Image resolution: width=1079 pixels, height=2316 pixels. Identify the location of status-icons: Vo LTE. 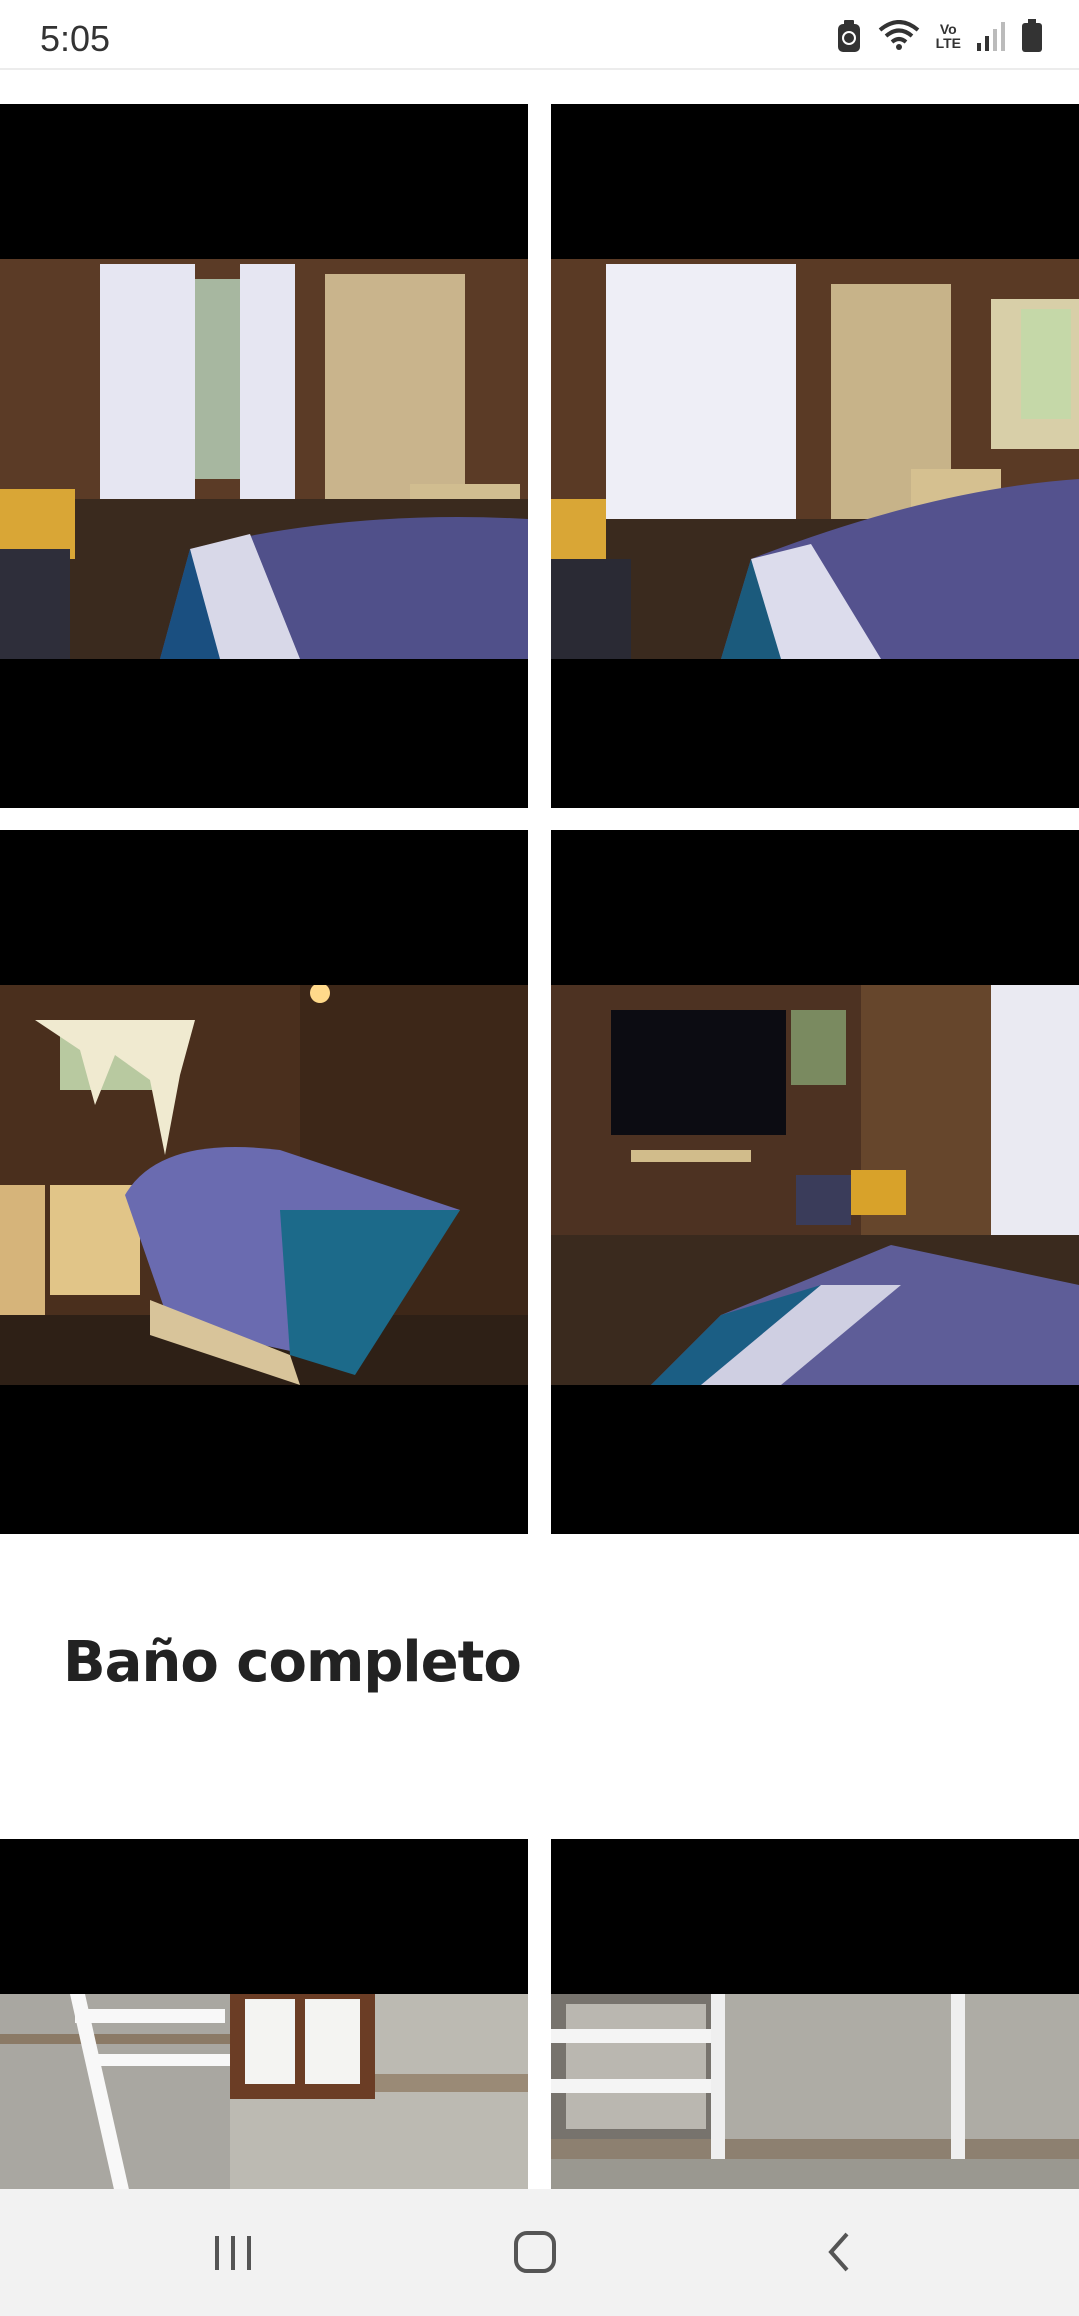
(939, 36).